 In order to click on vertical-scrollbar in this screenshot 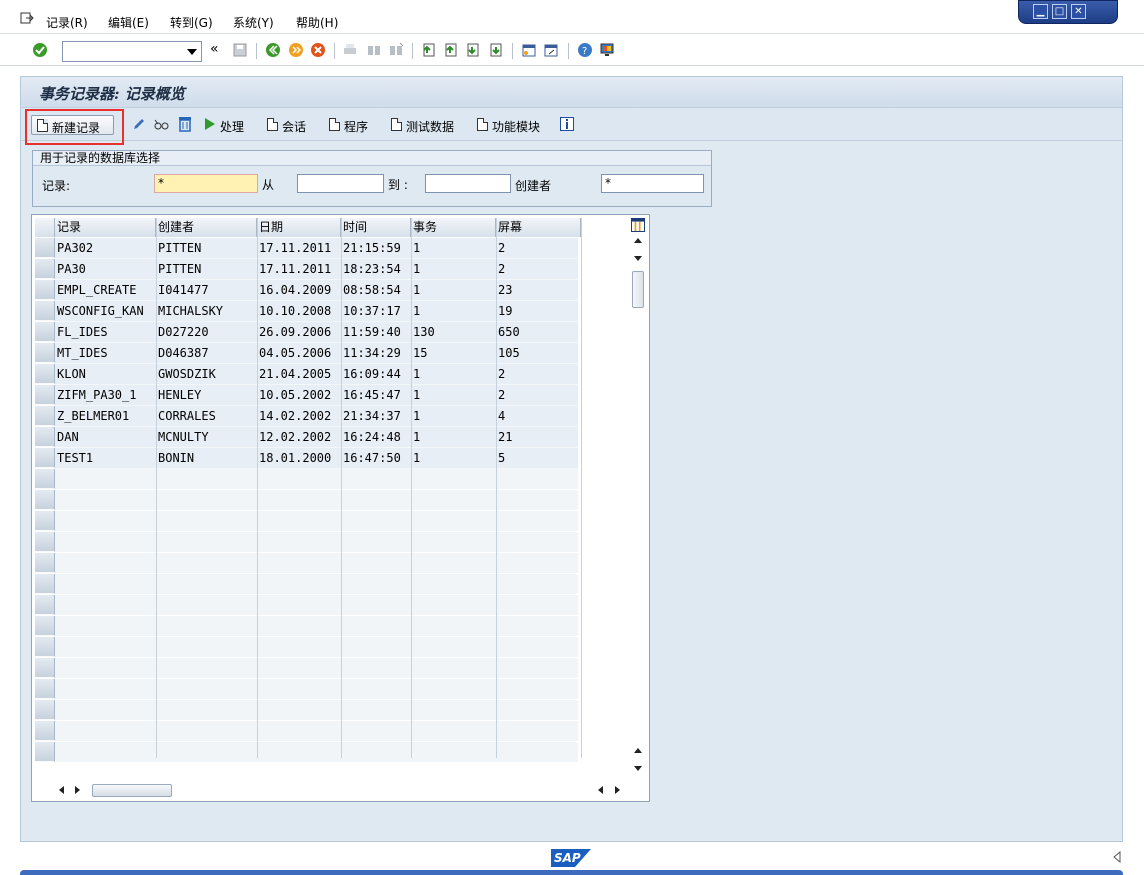, I will do `click(638, 506)`.